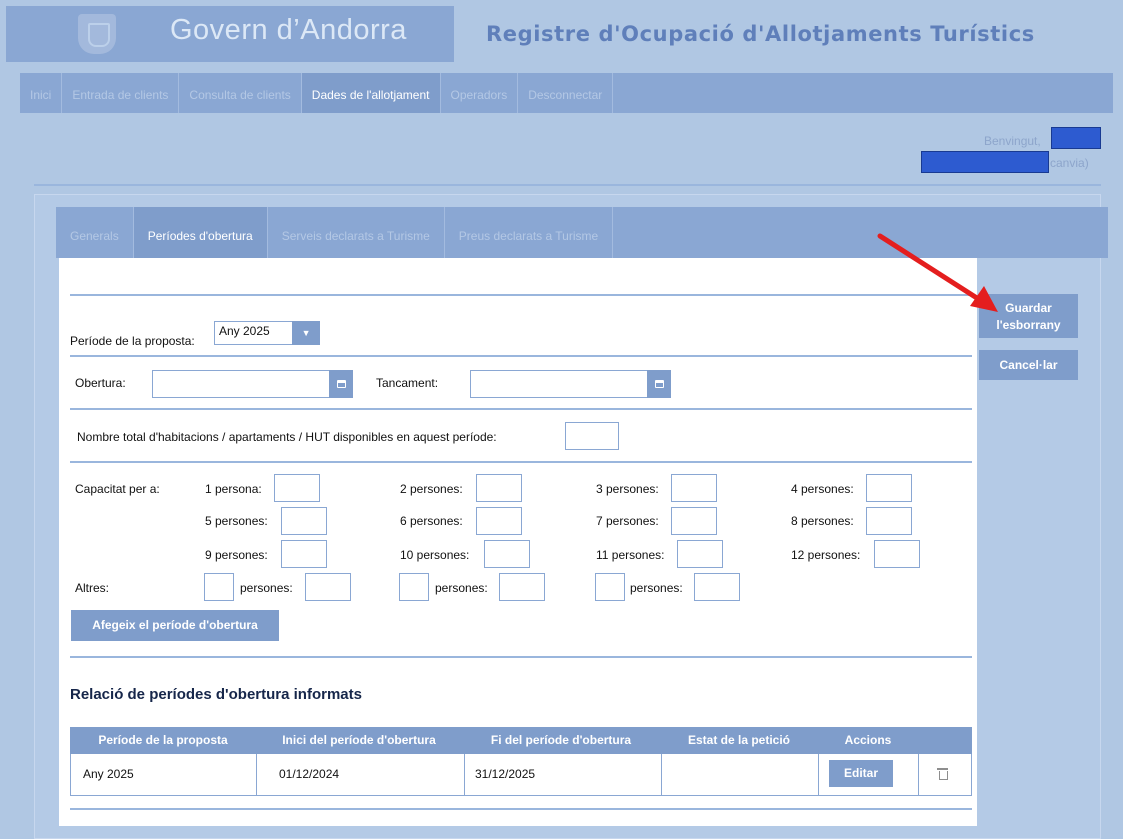 This screenshot has height=839, width=1123. I want to click on save-draft-label: Guardar l'esborrany, so click(1028, 316).